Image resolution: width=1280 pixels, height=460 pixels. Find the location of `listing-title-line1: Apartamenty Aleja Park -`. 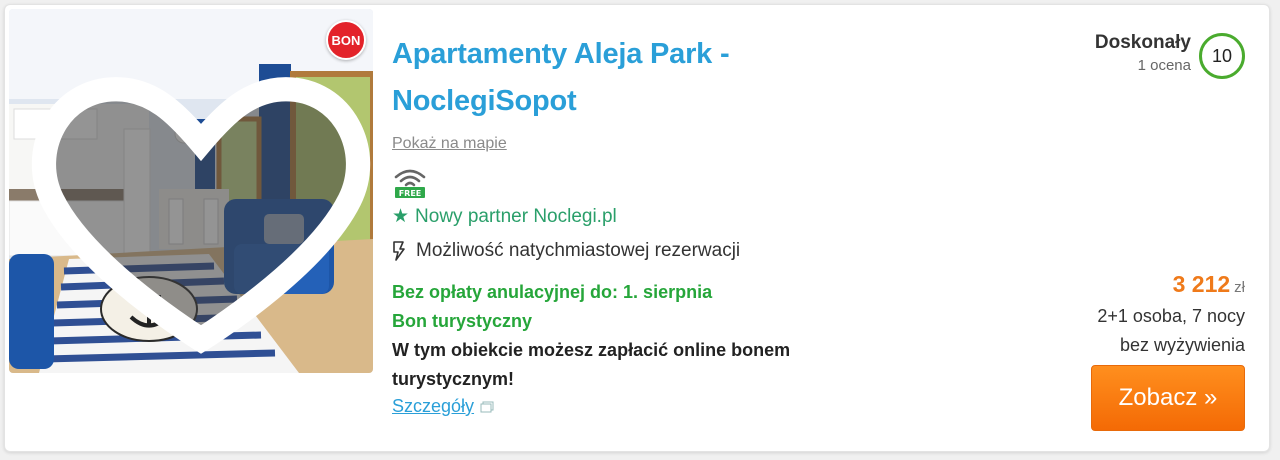

listing-title-line1: Apartamenty Aleja Park - is located at coordinates (627, 54).